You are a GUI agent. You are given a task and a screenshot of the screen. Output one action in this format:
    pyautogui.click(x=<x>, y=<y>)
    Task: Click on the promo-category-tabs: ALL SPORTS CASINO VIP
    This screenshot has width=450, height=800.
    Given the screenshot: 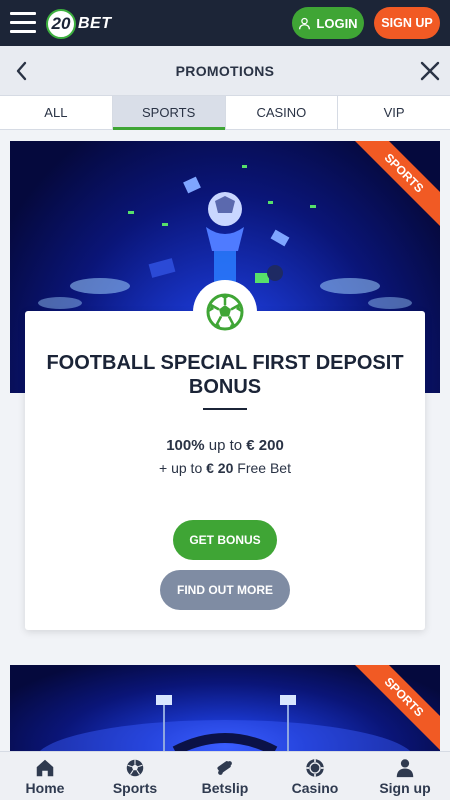 What is the action you would take?
    pyautogui.click(x=225, y=113)
    